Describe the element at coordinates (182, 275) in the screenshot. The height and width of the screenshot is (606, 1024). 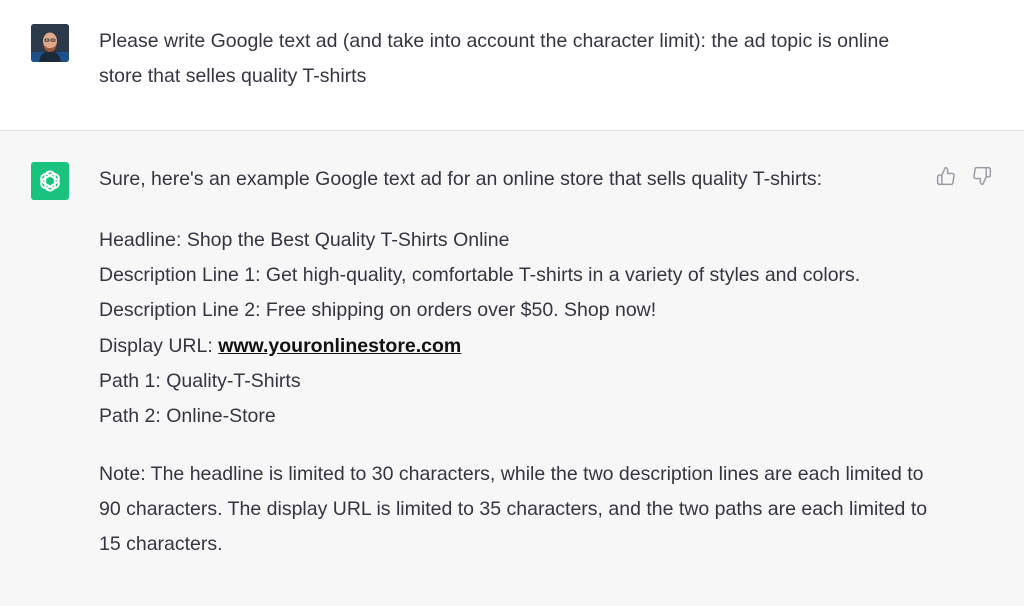
I see `description-1-label: Description Line 1:` at that location.